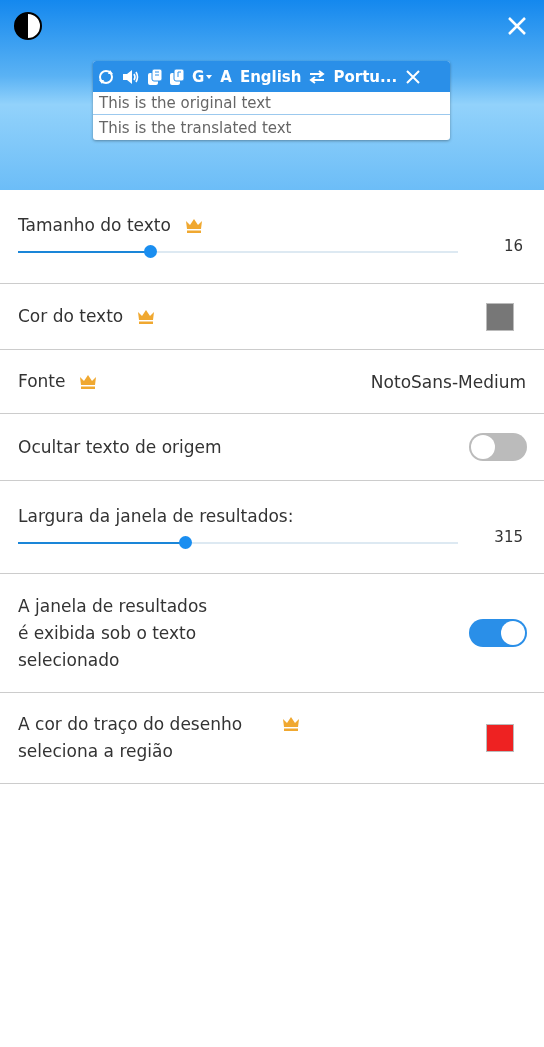 This screenshot has width=544, height=1047. What do you see at coordinates (271, 127) in the screenshot?
I see `translated-text: This is the translated text` at bounding box center [271, 127].